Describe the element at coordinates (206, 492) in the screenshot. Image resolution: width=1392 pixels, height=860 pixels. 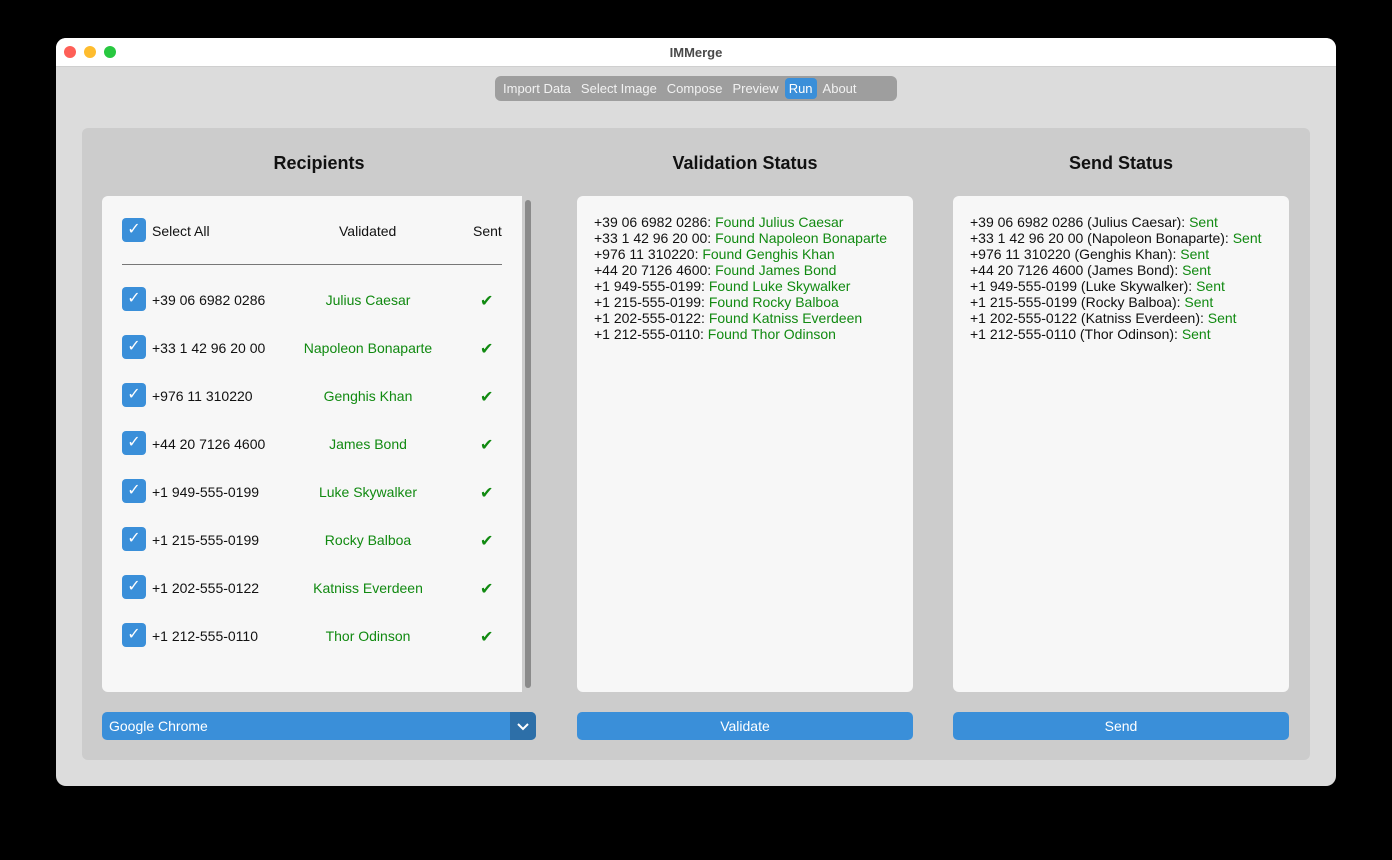
I see `recipient-phone: +1 949-555-0199` at that location.